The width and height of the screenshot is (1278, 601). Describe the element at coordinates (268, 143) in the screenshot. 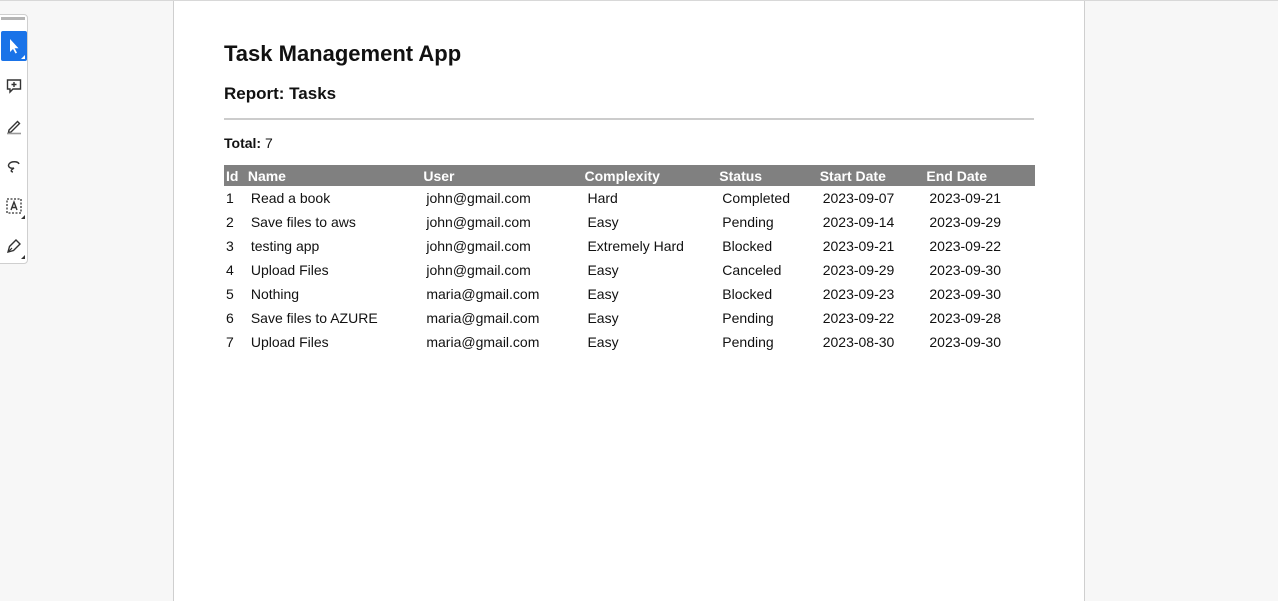

I see `total-value: 7` at that location.